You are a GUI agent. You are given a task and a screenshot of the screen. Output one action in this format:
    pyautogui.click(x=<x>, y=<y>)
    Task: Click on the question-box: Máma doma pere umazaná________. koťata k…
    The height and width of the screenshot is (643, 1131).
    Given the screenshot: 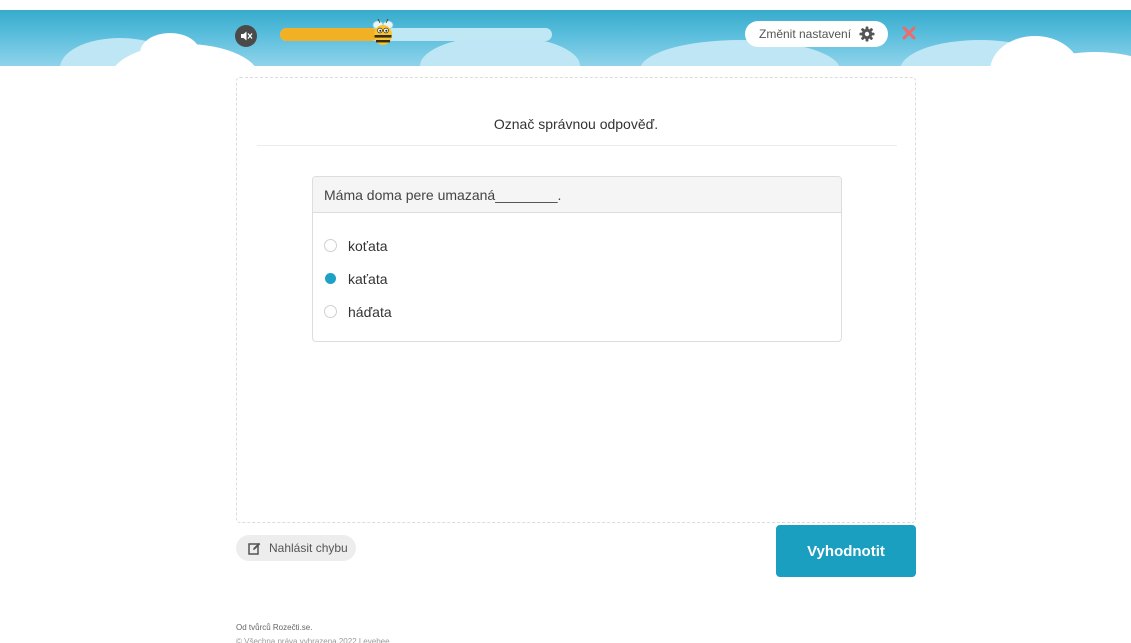 What is the action you would take?
    pyautogui.click(x=577, y=259)
    